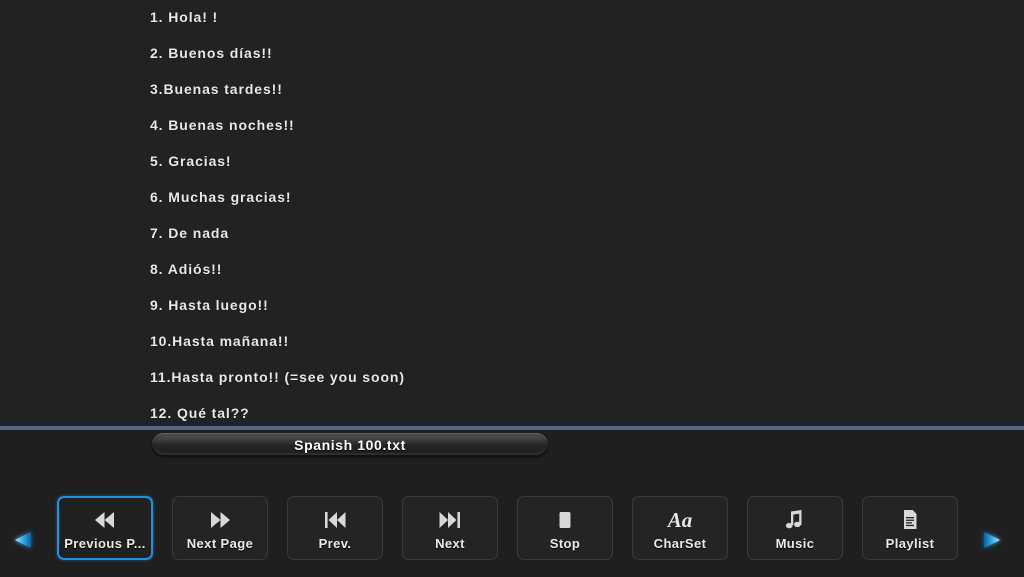 This screenshot has height=577, width=1024. Describe the element at coordinates (335, 520) in the screenshot. I see `skip-back-icon` at that location.